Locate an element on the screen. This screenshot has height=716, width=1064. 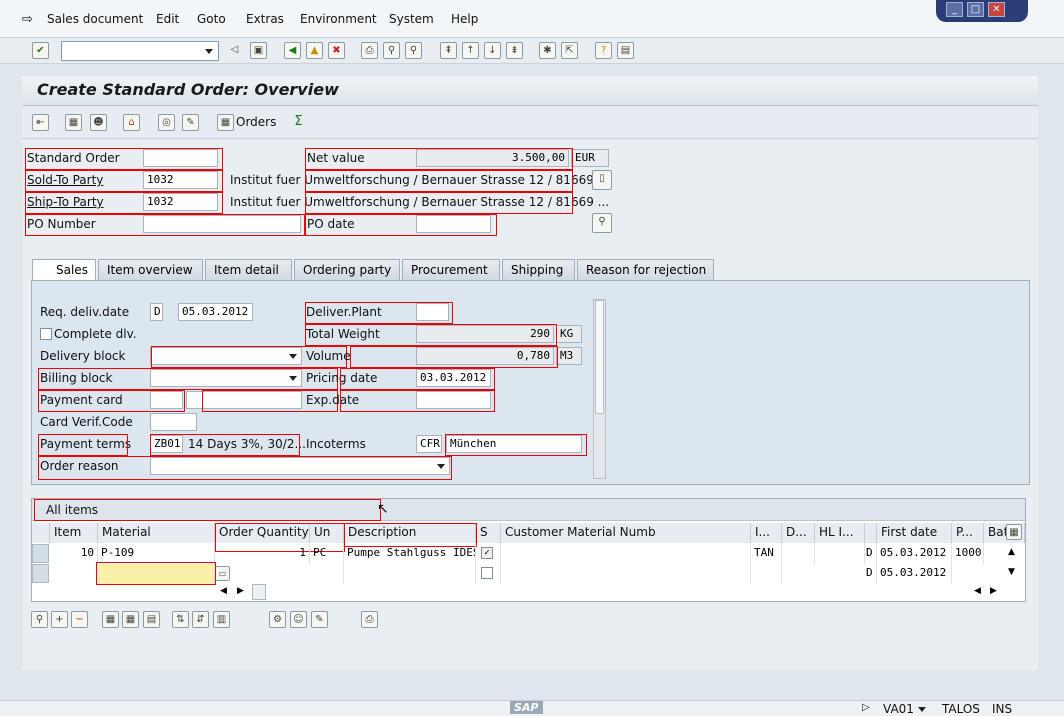
cell-description is located at coordinates (410, 574).